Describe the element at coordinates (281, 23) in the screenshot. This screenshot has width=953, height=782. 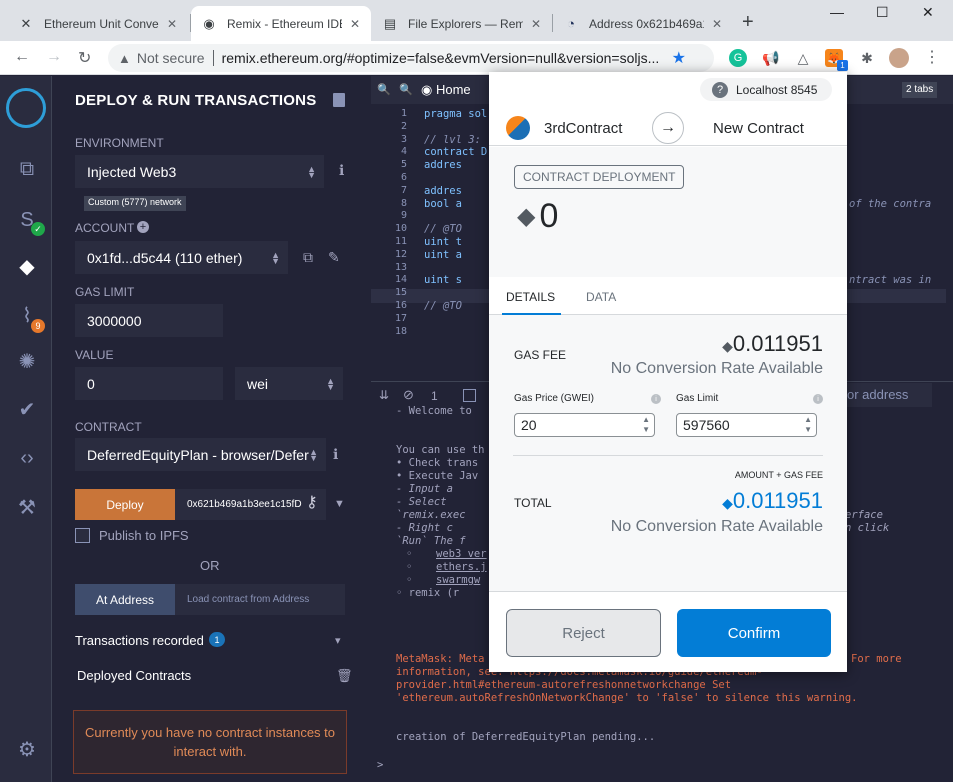
I see `browser-tab-remix: ◉ Remix - Ethereum IDE ✕` at that location.